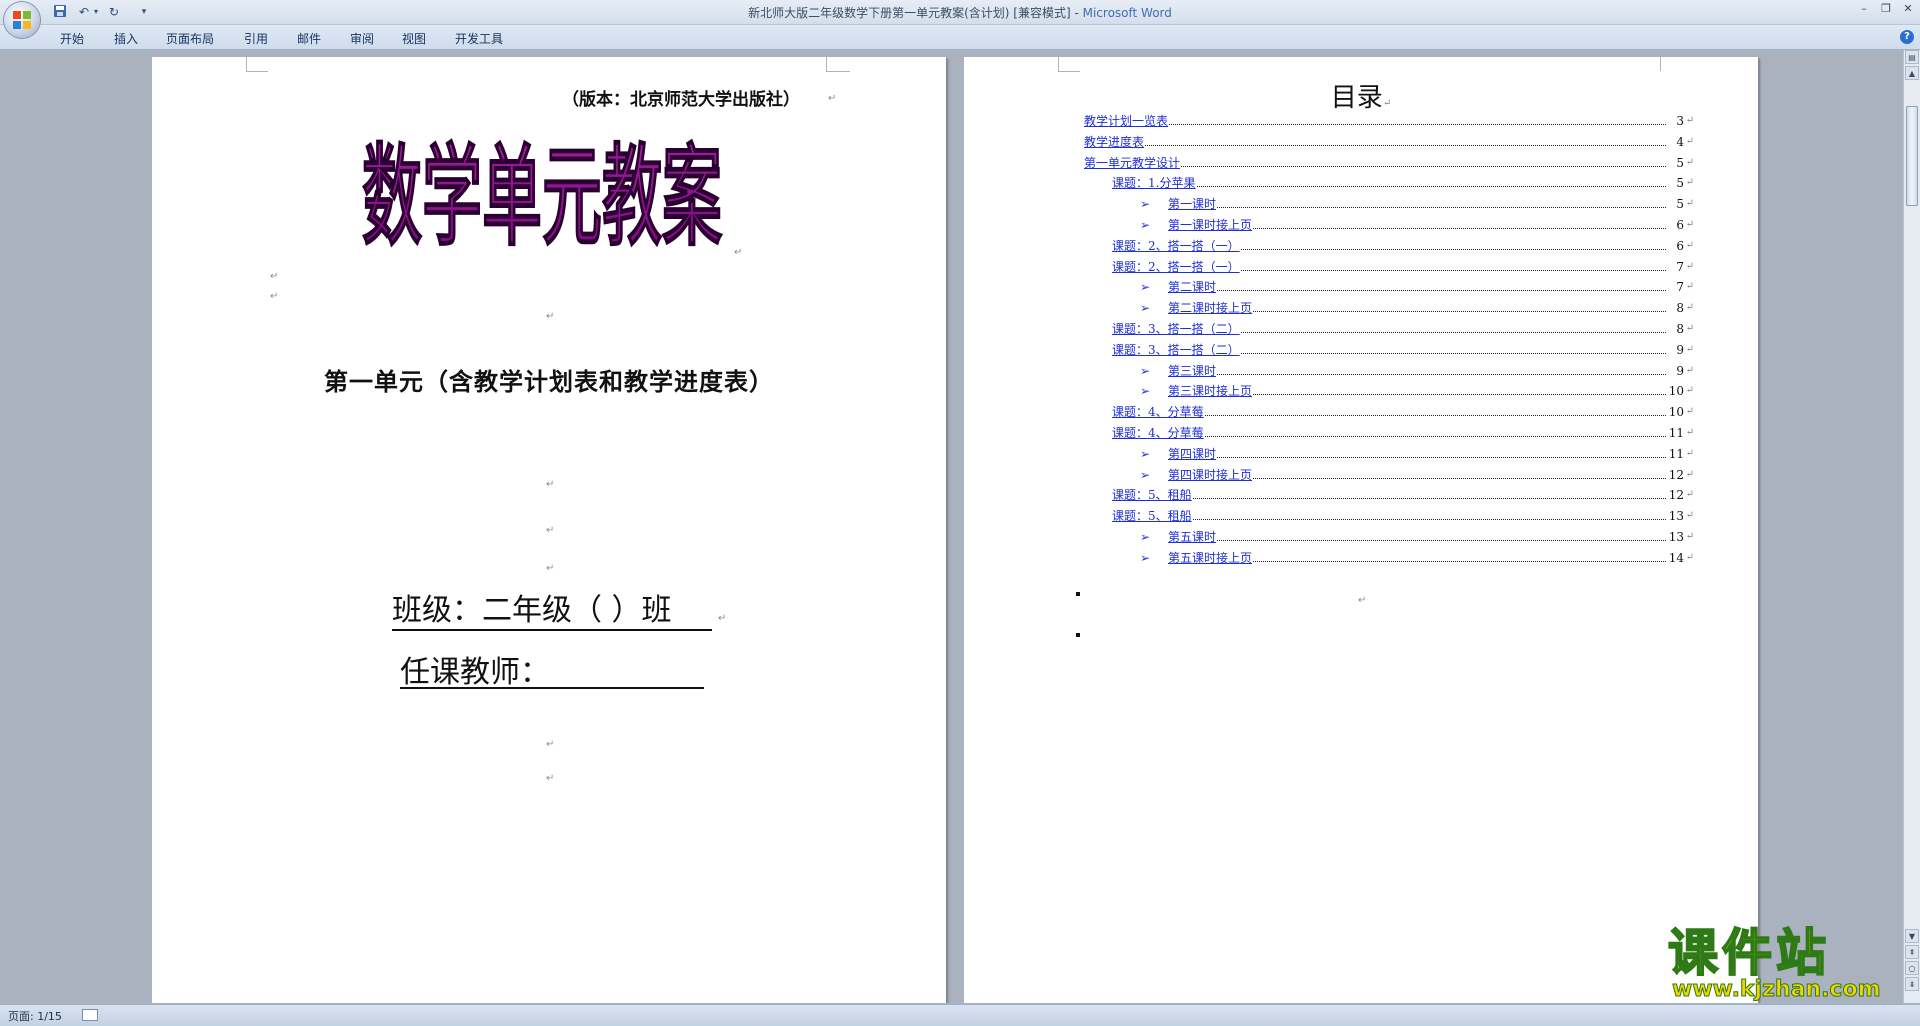 Image resolution: width=1920 pixels, height=1026 pixels. Describe the element at coordinates (1417, 557) in the screenshot. I see `toc-entry: ➢ 第五课时接上页 14 ↵` at that location.